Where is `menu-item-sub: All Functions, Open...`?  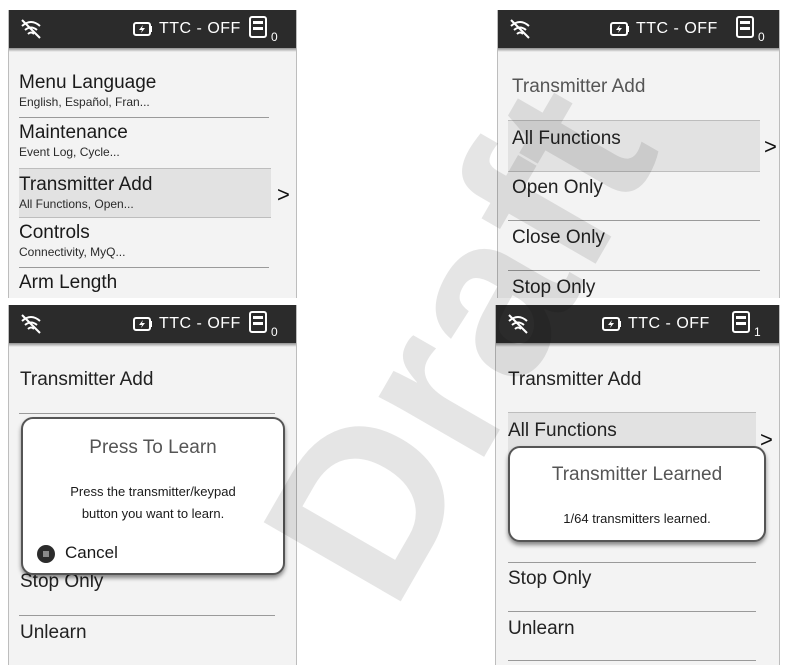 menu-item-sub: All Functions, Open... is located at coordinates (76, 204).